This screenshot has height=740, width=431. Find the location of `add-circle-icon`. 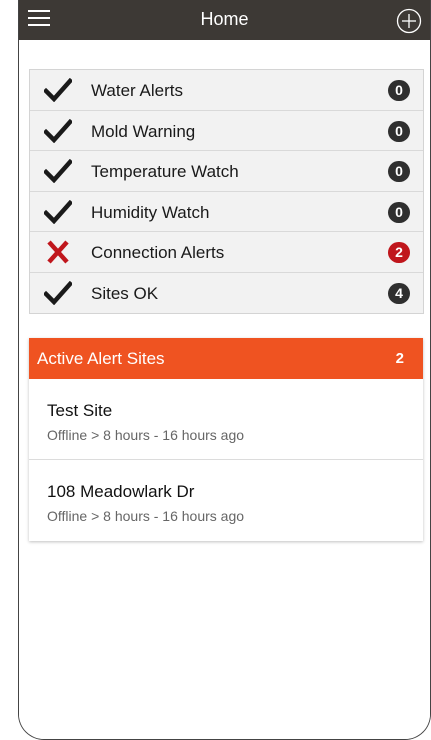

add-circle-icon is located at coordinates (409, 21).